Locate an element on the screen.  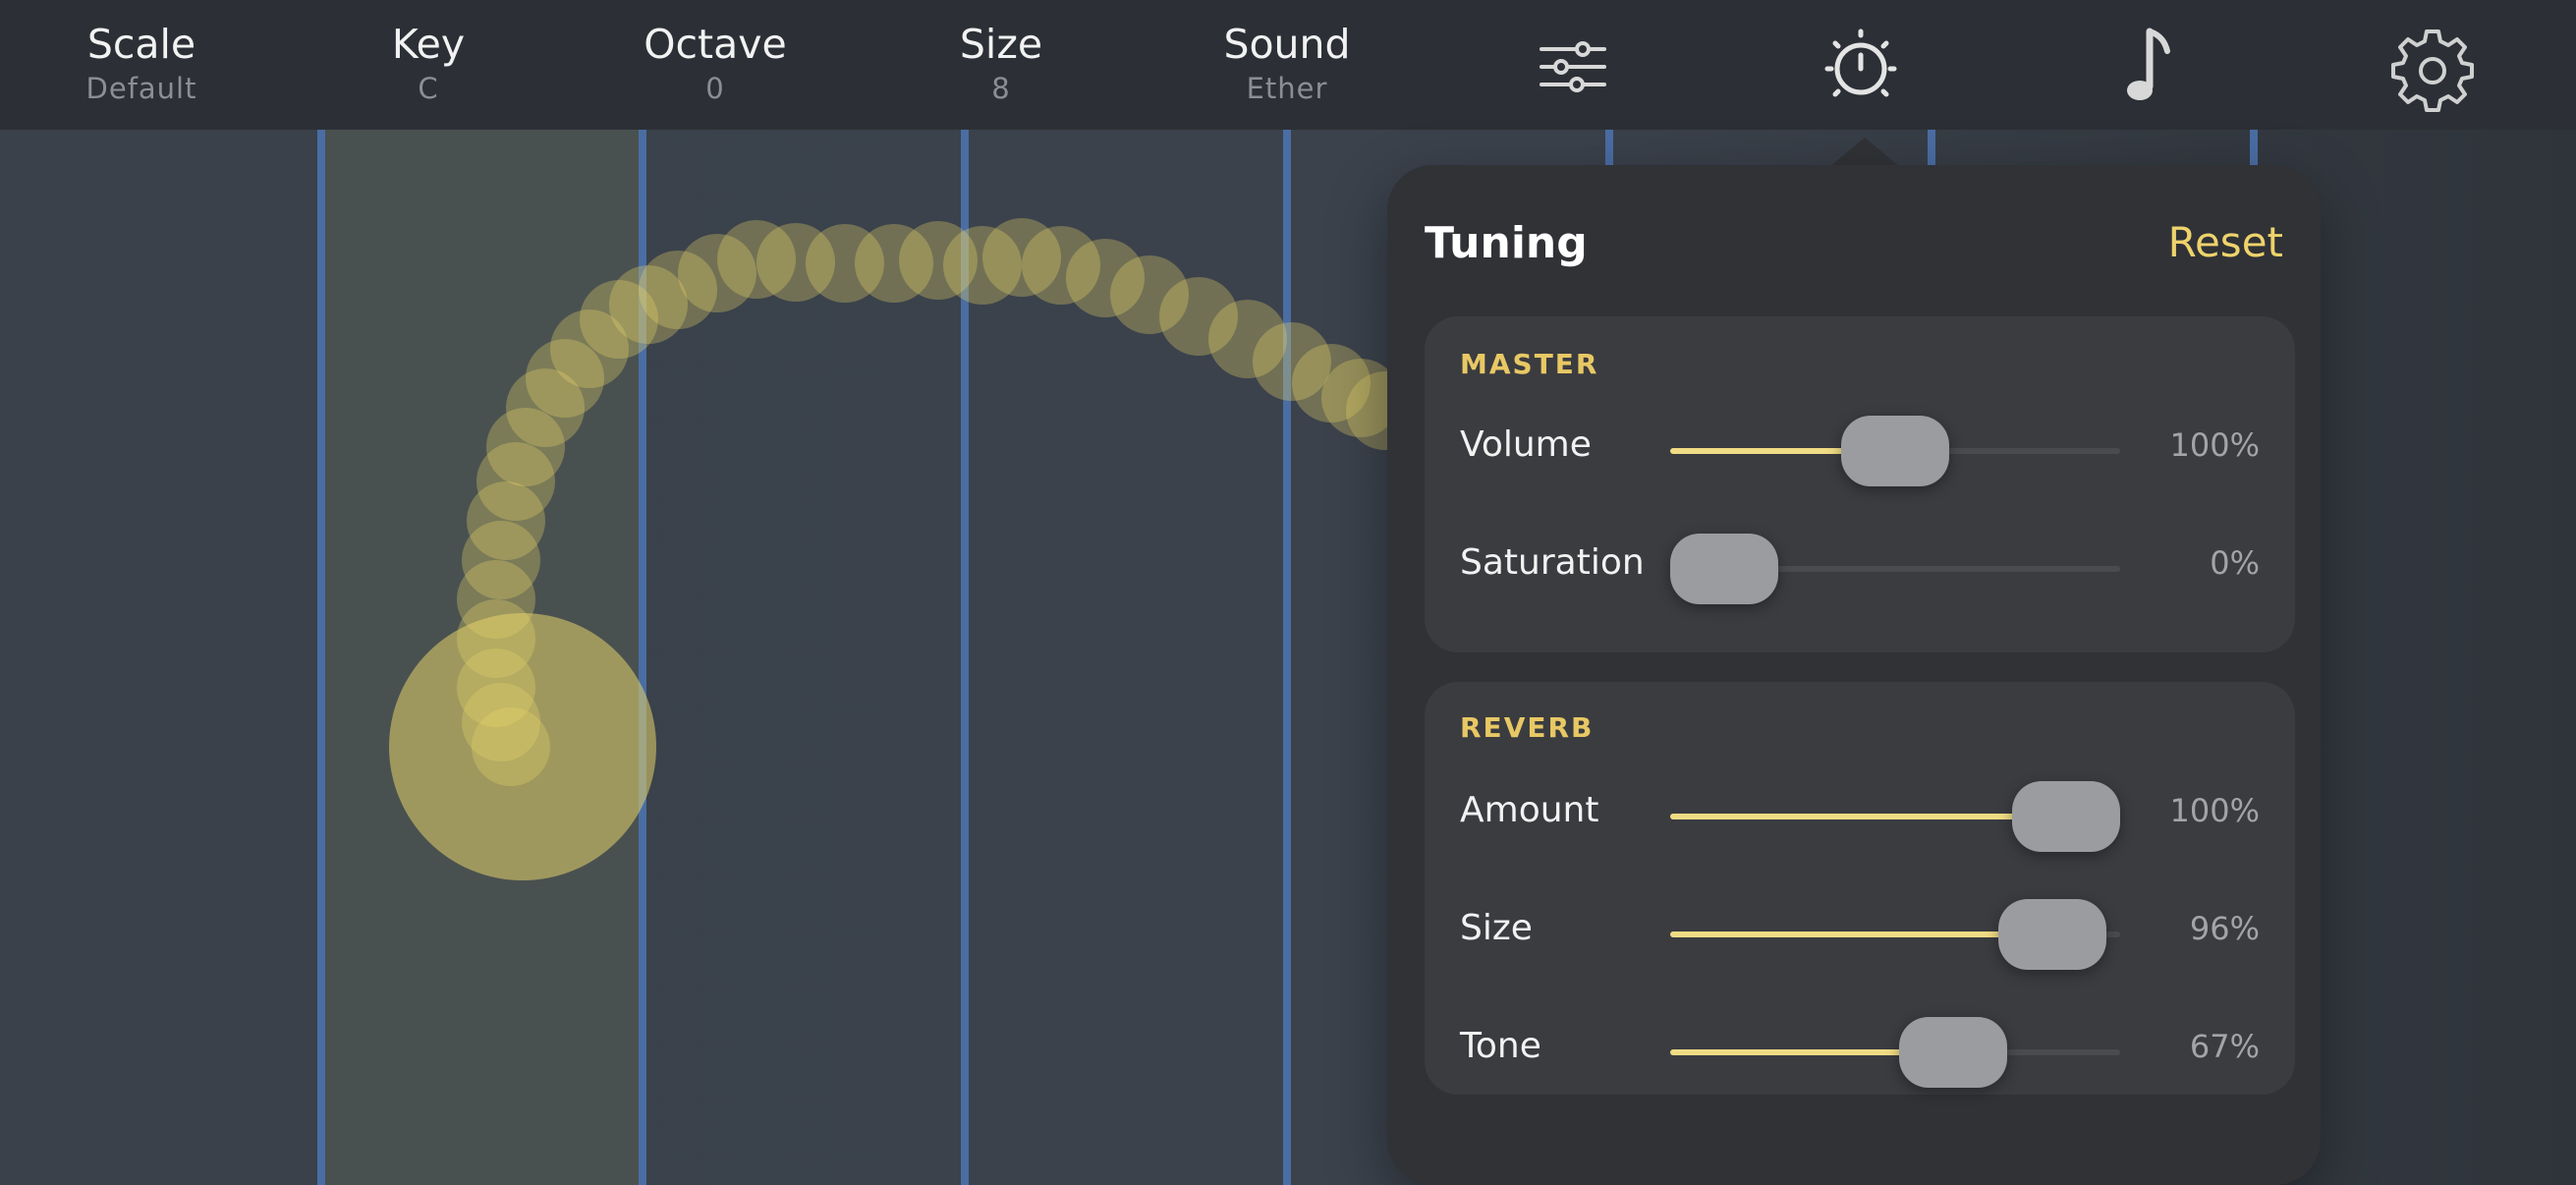
key-value: C is located at coordinates (428, 89).